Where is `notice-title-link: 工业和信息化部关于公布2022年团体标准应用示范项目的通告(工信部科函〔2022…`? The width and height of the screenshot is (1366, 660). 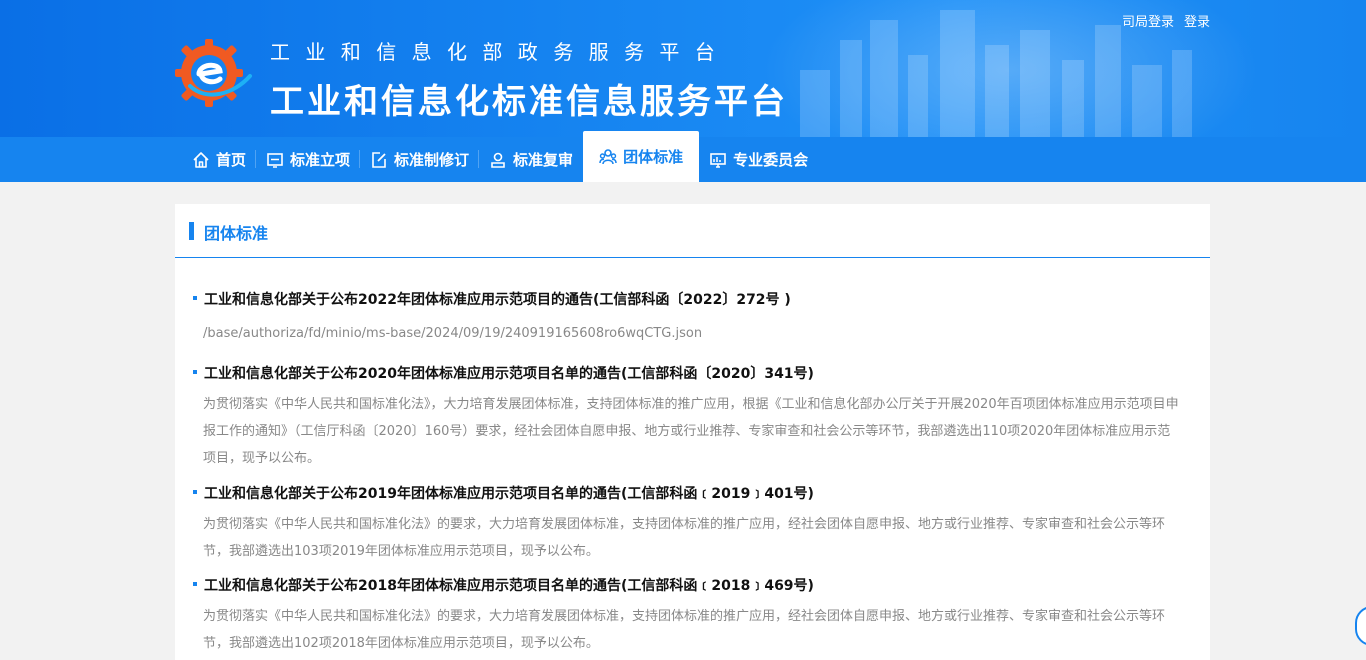 notice-title-link: 工业和信息化部关于公布2022年团体标准应用示范项目的通告(工信部科函〔2022… is located at coordinates (693, 299).